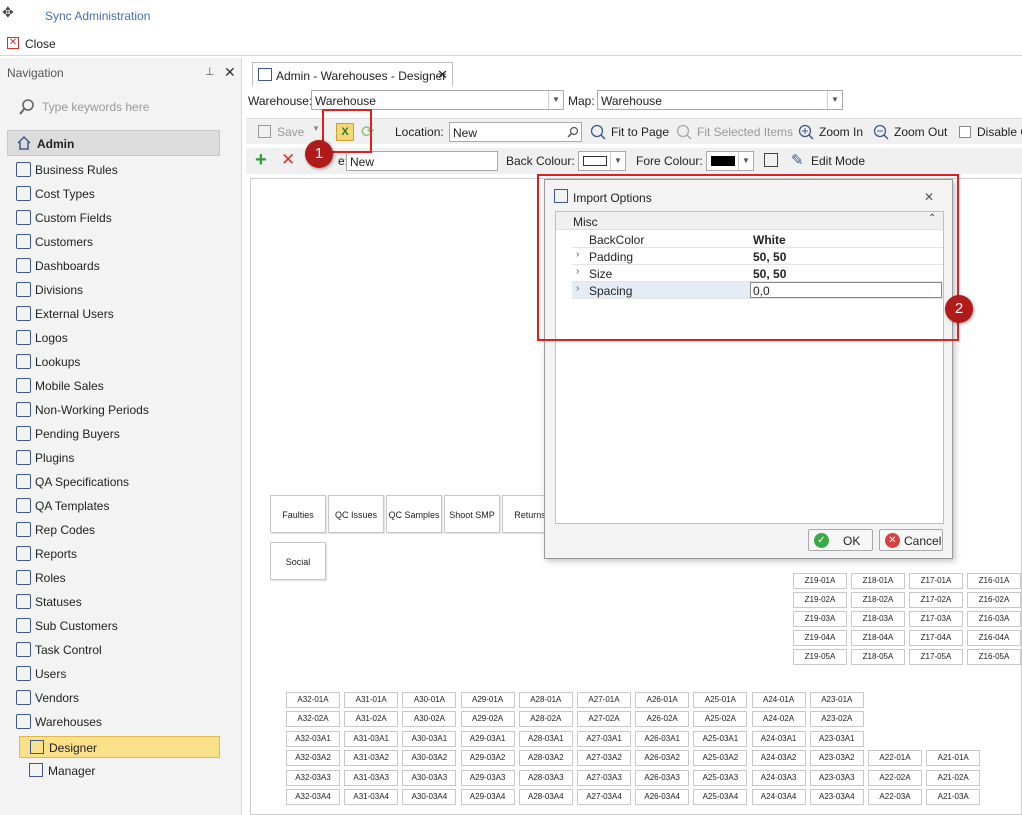 The height and width of the screenshot is (815, 1022). Describe the element at coordinates (936, 600) in the screenshot. I see `location-cell: Z17-02A` at that location.